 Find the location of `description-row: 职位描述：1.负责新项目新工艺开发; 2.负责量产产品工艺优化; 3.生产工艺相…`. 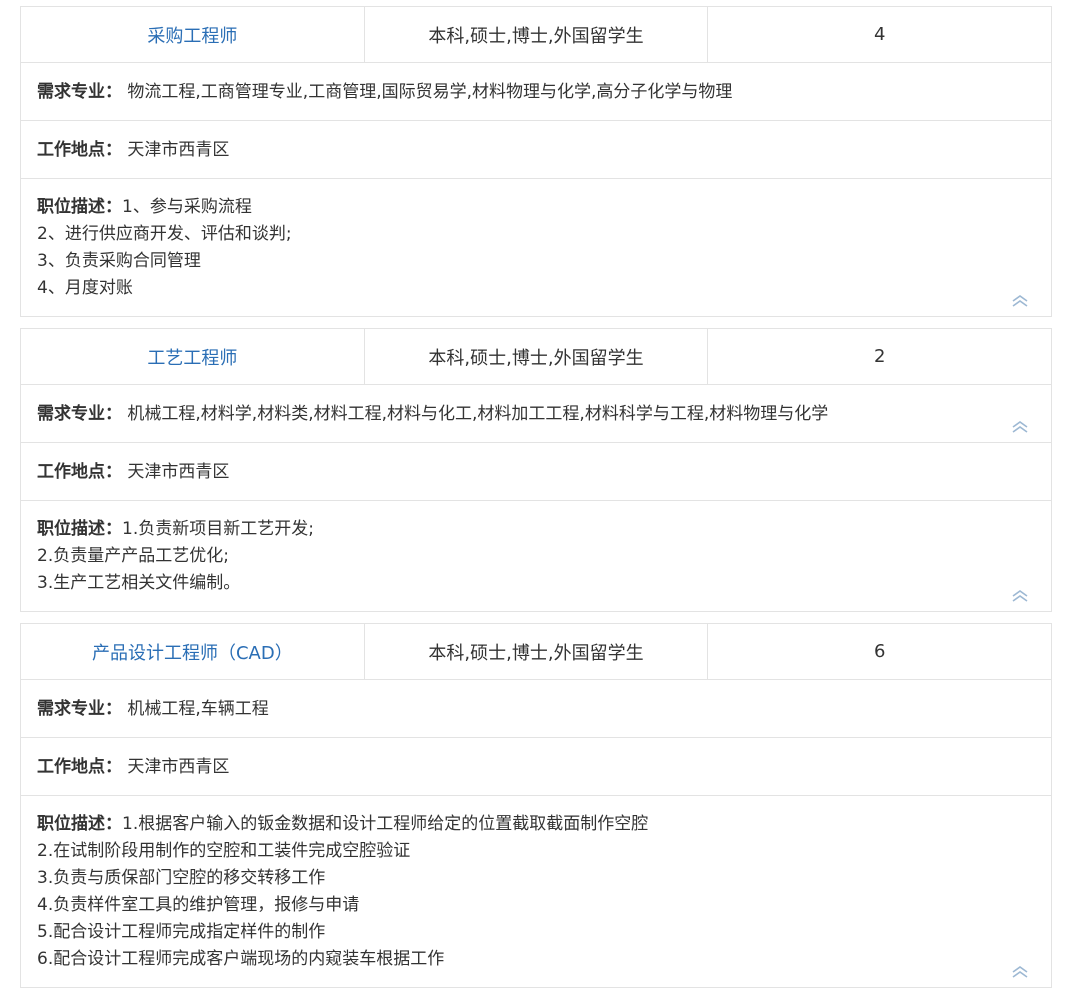

description-row: 职位描述：1.负责新项目新工艺开发; 2.负责量产产品工艺优化; 3.生产工艺相… is located at coordinates (536, 556).